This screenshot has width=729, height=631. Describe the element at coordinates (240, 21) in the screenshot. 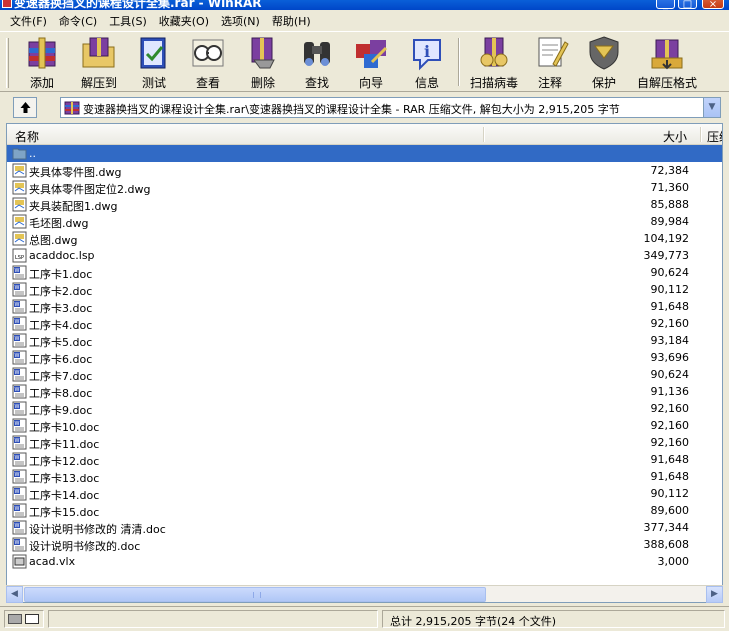

I see `menu-options: 选项(N)` at that location.